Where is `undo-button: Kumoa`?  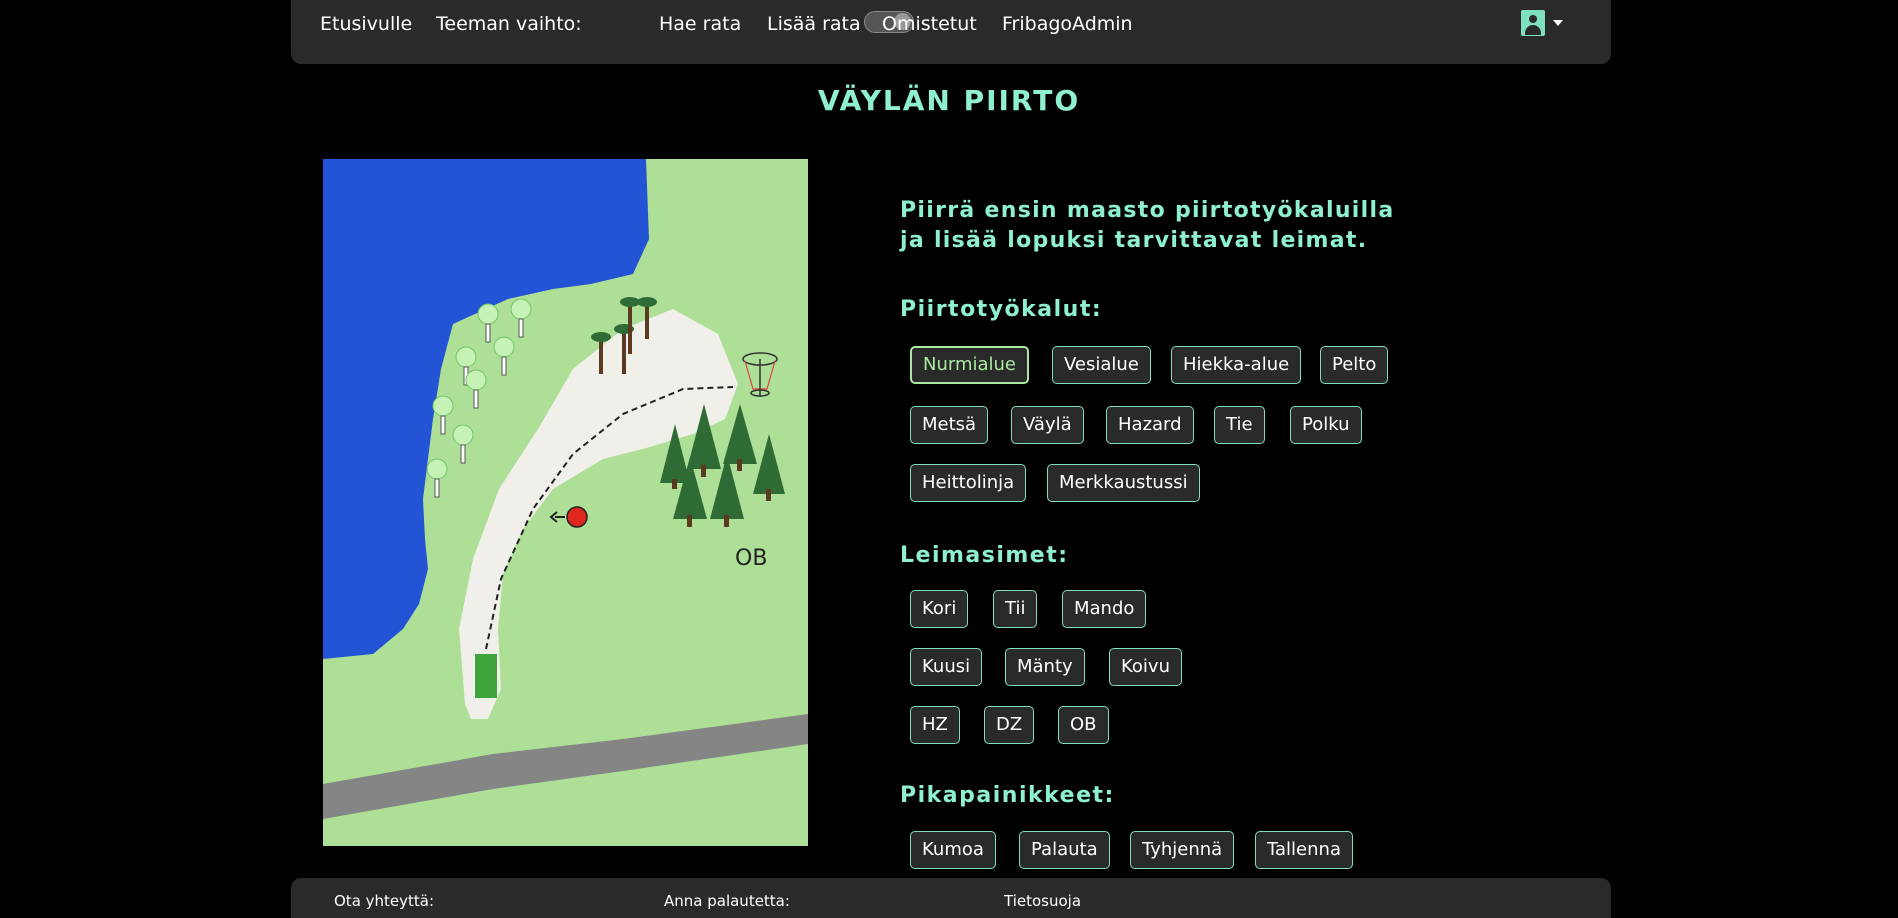 undo-button: Kumoa is located at coordinates (953, 850).